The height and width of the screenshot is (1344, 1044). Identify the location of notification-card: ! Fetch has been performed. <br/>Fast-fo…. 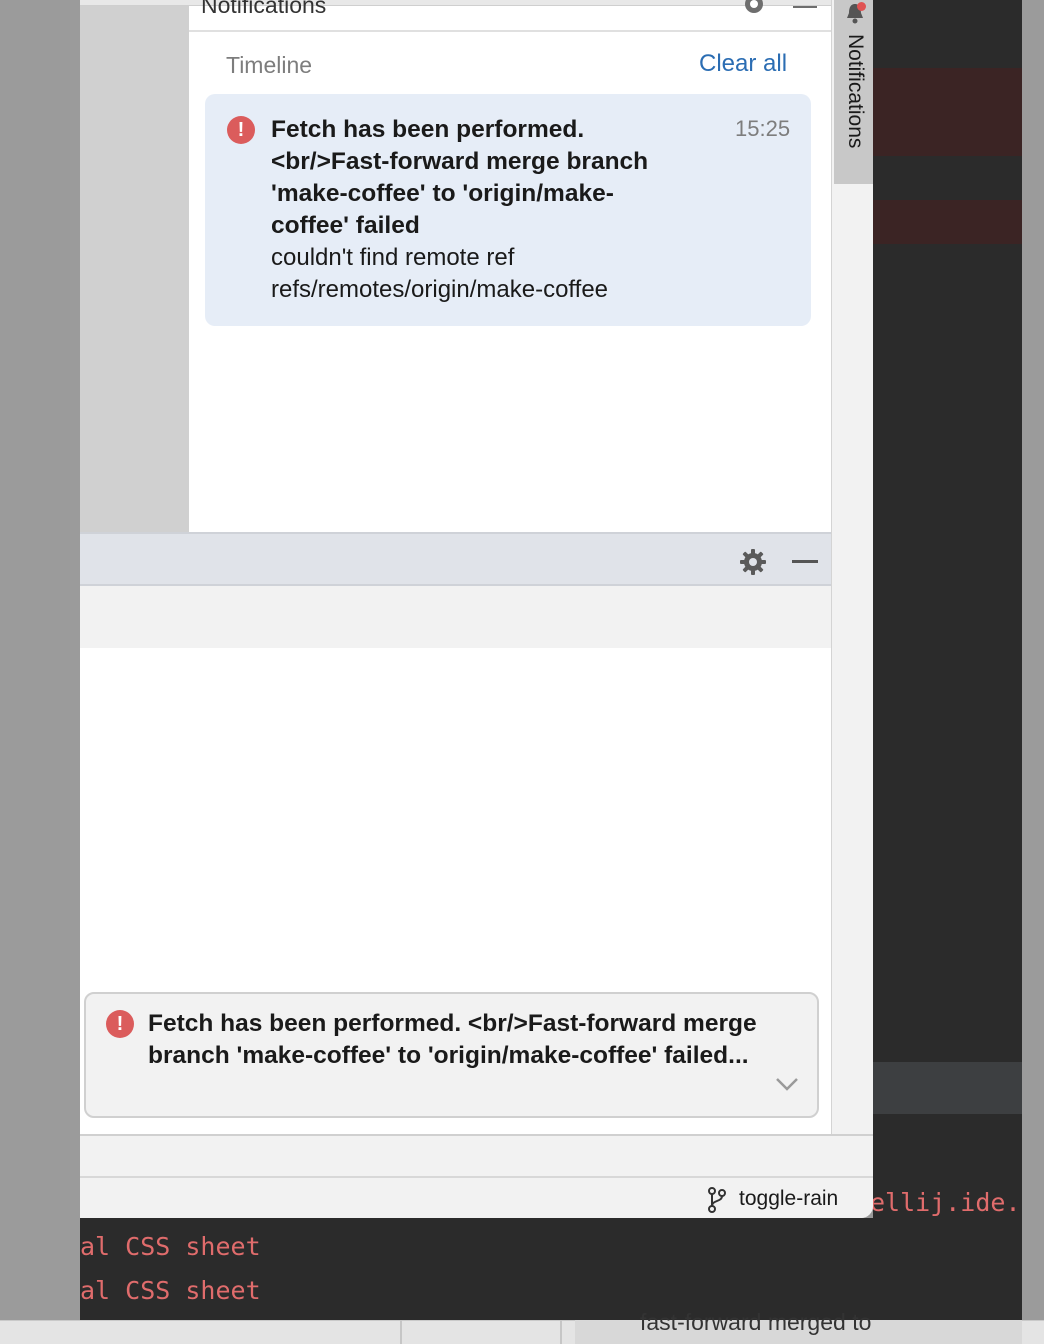
(508, 210).